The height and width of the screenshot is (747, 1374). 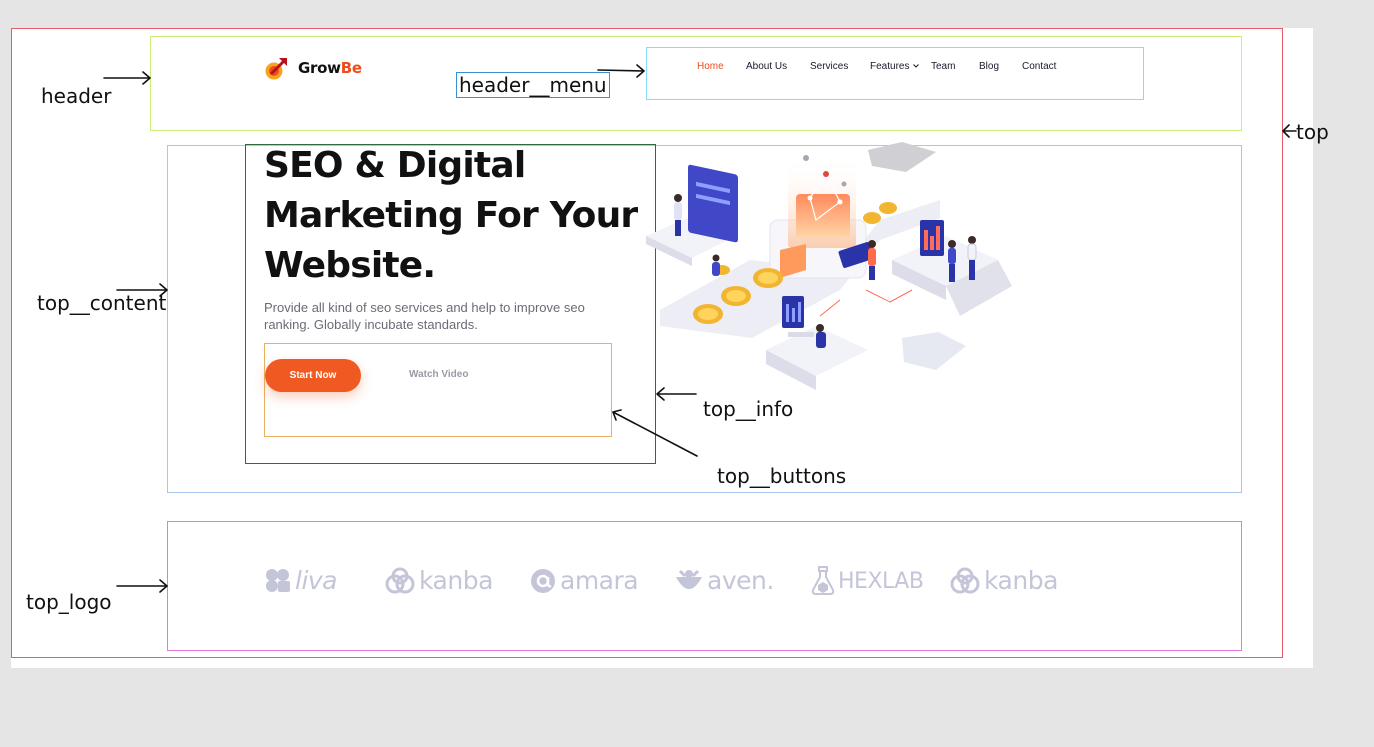 What do you see at coordinates (1312, 132) in the screenshot?
I see `annotation-top: top` at bounding box center [1312, 132].